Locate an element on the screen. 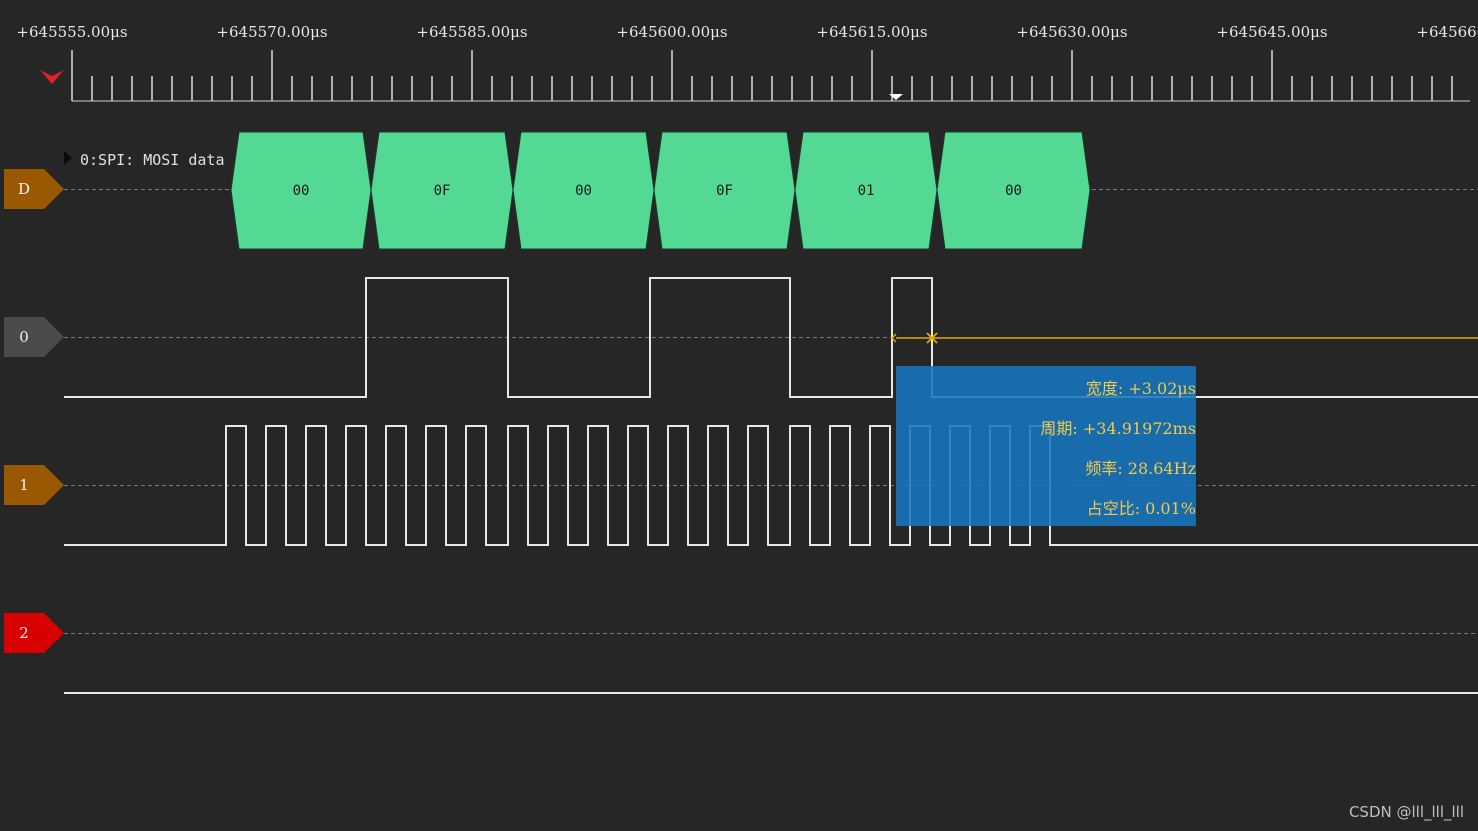 This screenshot has height=831, width=1478. trigger-marker-icon is located at coordinates (52, 77).